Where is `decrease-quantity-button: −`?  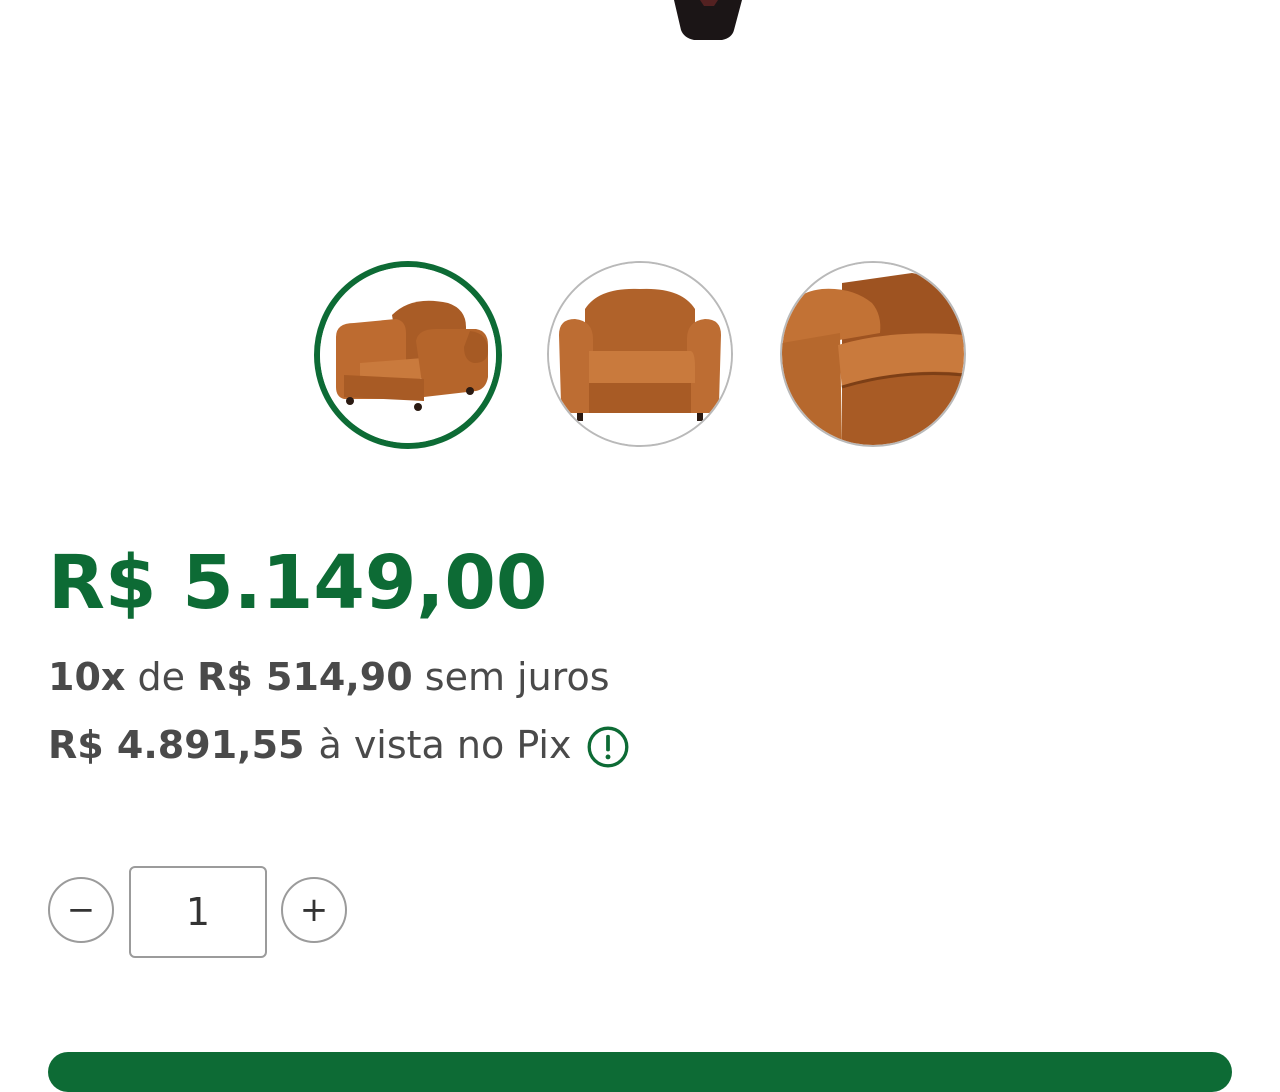 decrease-quantity-button: − is located at coordinates (81, 910).